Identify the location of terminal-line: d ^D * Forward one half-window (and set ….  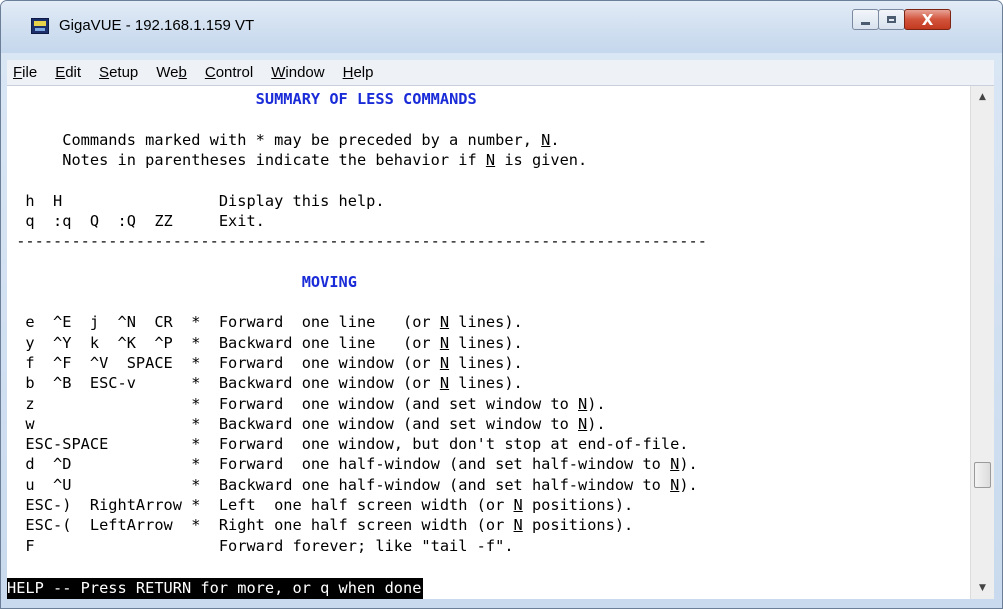
(352, 464).